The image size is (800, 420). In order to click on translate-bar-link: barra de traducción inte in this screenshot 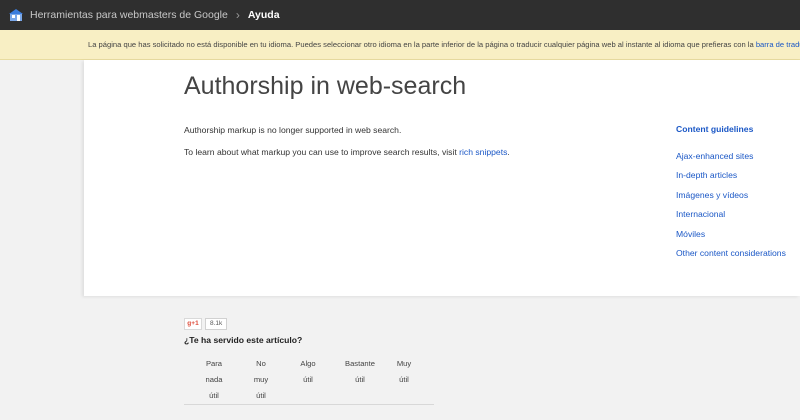, I will do `click(778, 44)`.